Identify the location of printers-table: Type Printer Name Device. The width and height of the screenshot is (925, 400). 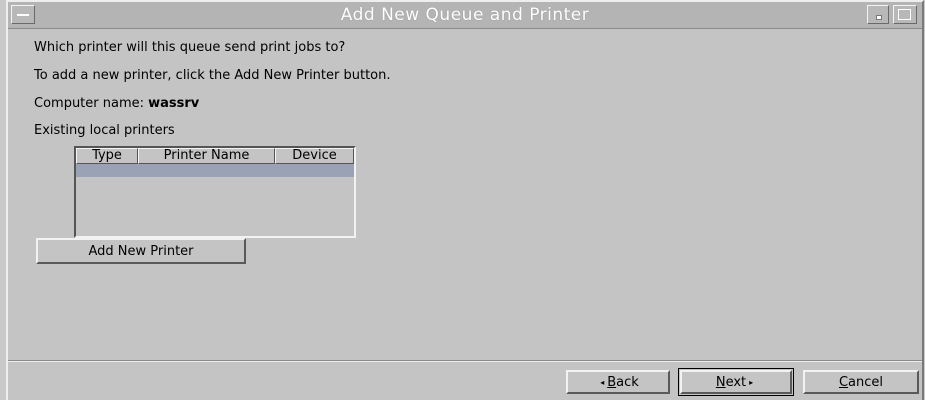
(215, 192).